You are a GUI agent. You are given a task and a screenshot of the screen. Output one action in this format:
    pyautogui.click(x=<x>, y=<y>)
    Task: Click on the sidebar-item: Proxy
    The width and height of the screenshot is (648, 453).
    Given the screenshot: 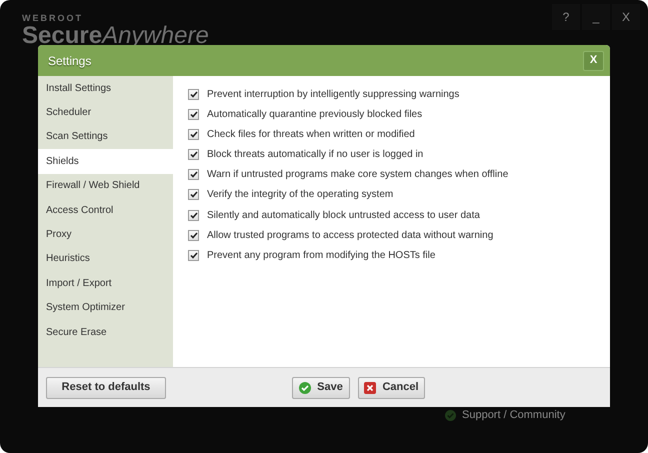 What is the action you would take?
    pyautogui.click(x=105, y=234)
    